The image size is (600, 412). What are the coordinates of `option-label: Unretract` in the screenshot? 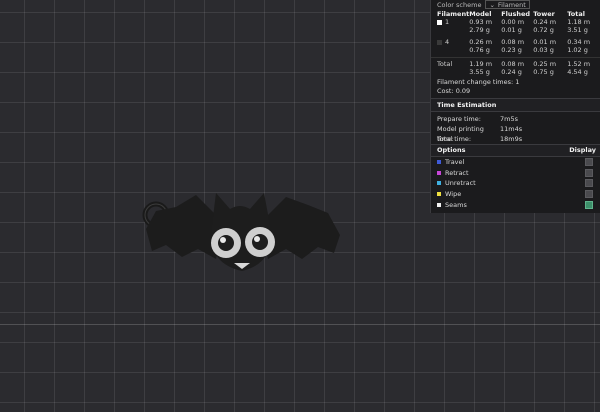 It's located at (460, 183).